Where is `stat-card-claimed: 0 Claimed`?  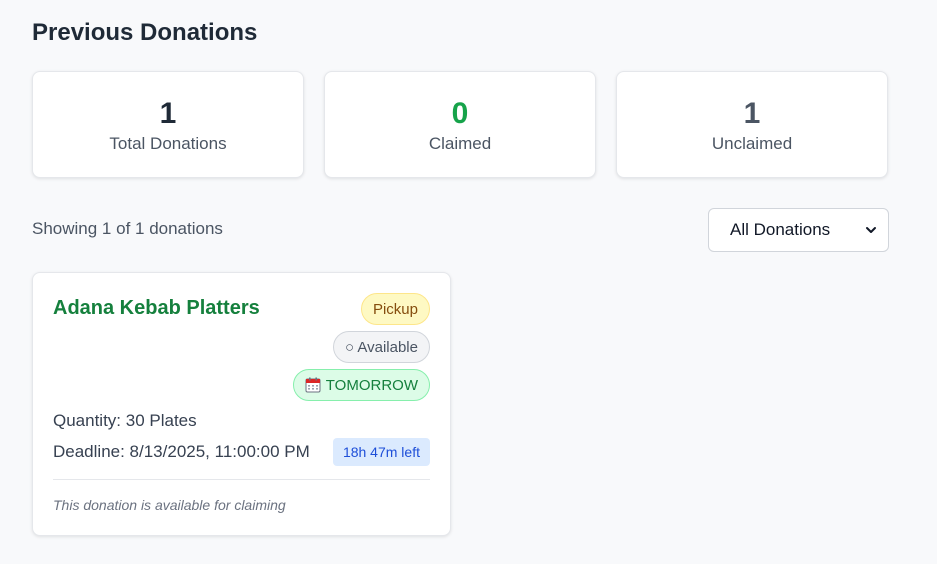 stat-card-claimed: 0 Claimed is located at coordinates (460, 124).